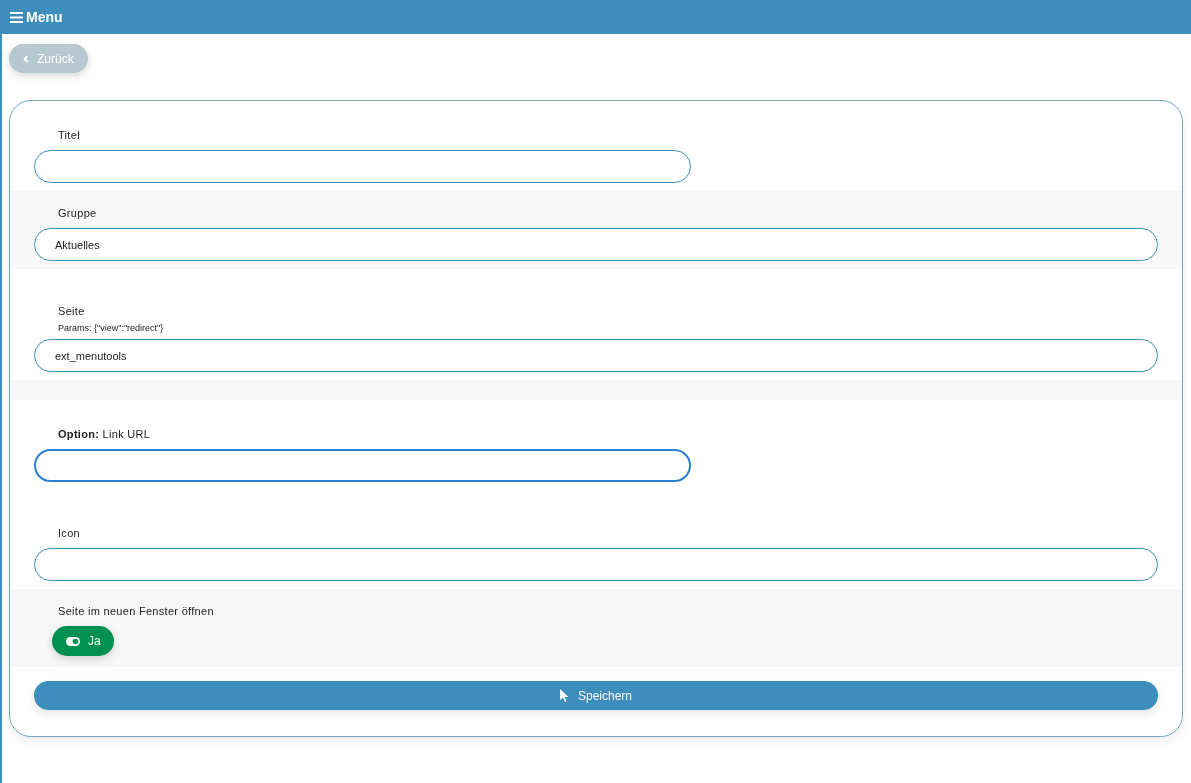  Describe the element at coordinates (36, 17) in the screenshot. I see `menu-button: Menu` at that location.